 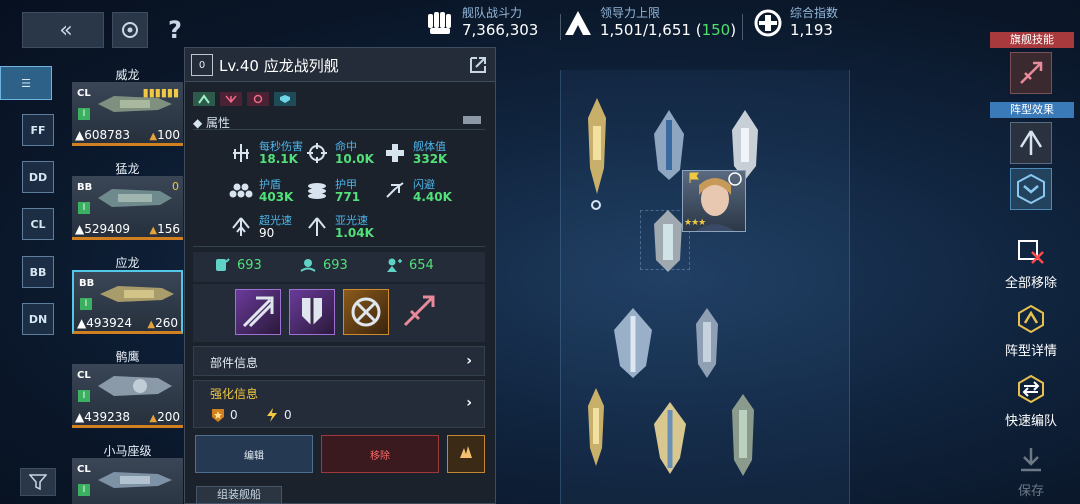 I want to click on sort-filter-button, so click(x=38, y=482).